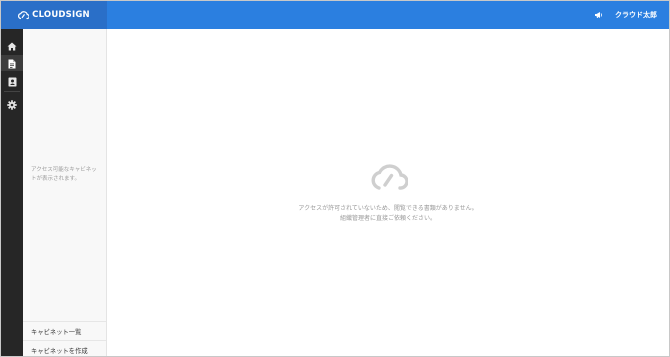 This screenshot has width=670, height=357. I want to click on icon-rail, so click(12, 192).